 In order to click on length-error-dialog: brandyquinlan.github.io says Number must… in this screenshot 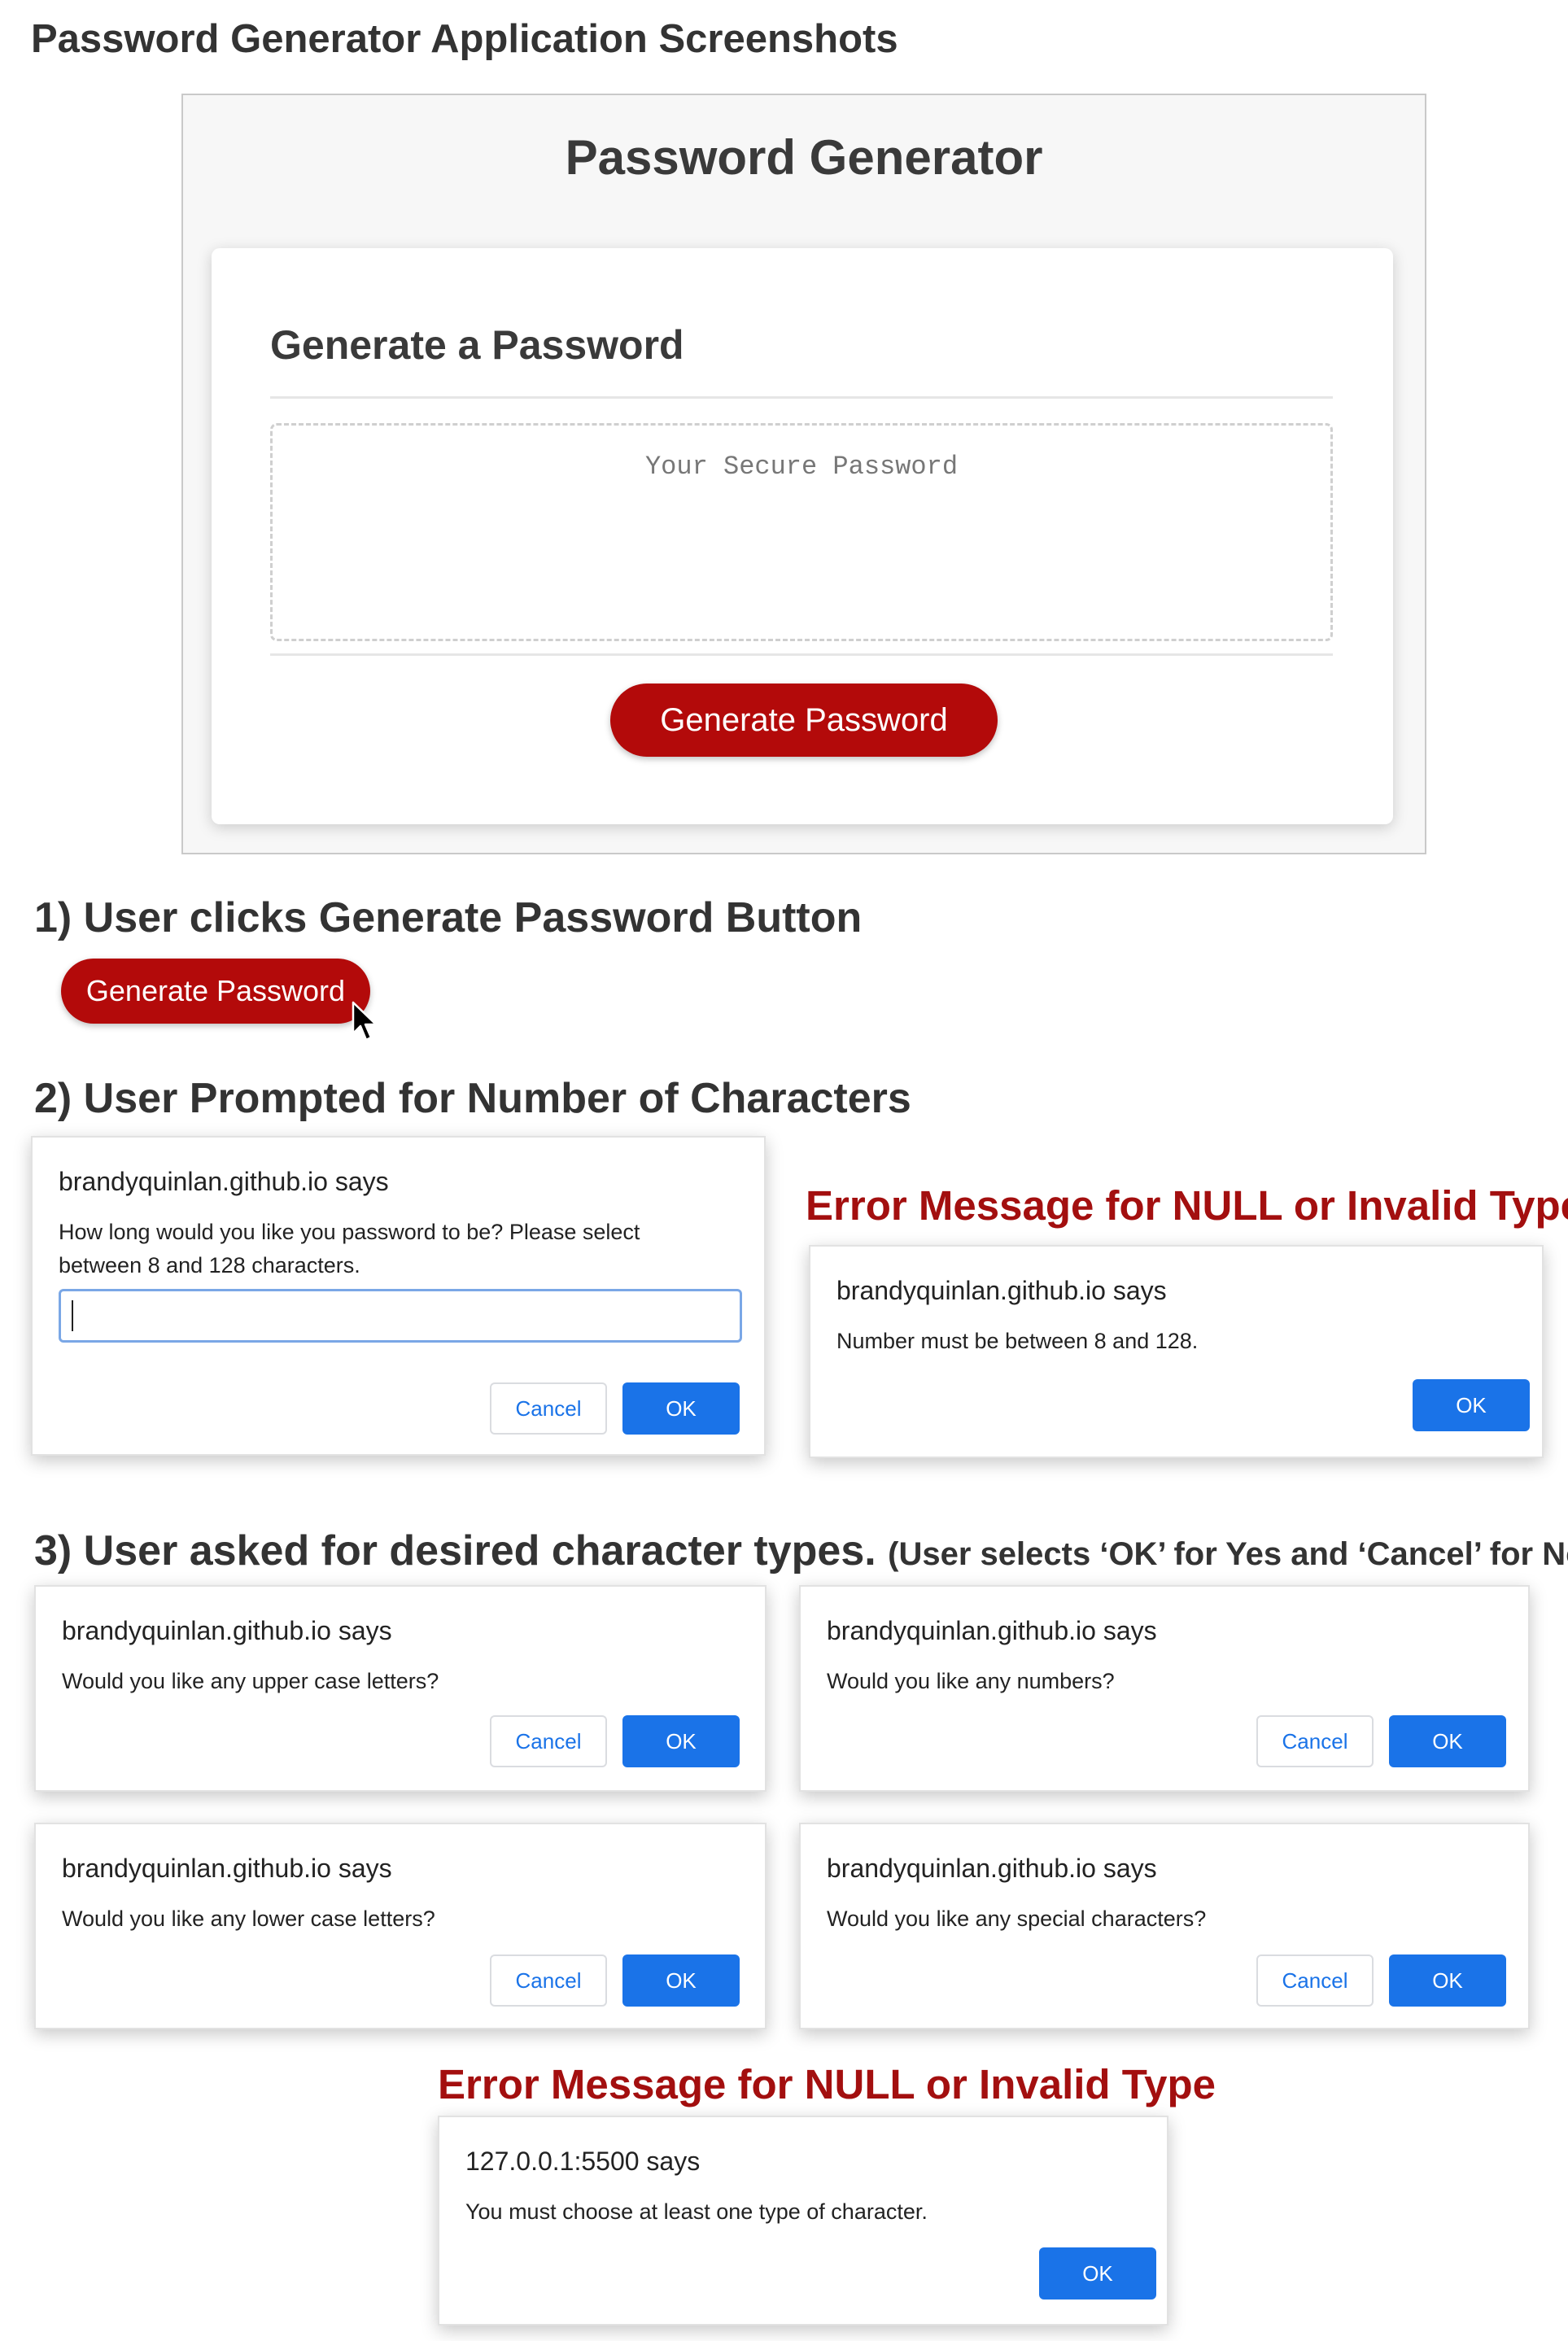, I will do `click(1176, 1352)`.